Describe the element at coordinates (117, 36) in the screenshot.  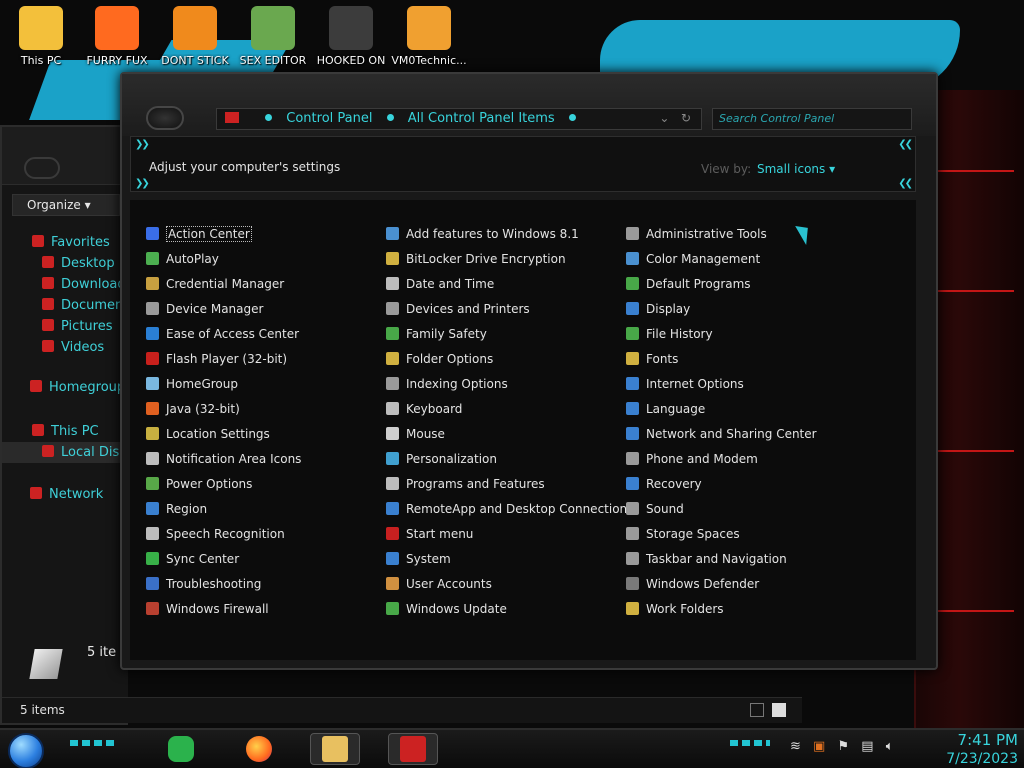
I see `desktop-shortcut-furry-fux: FURRY FUX` at that location.